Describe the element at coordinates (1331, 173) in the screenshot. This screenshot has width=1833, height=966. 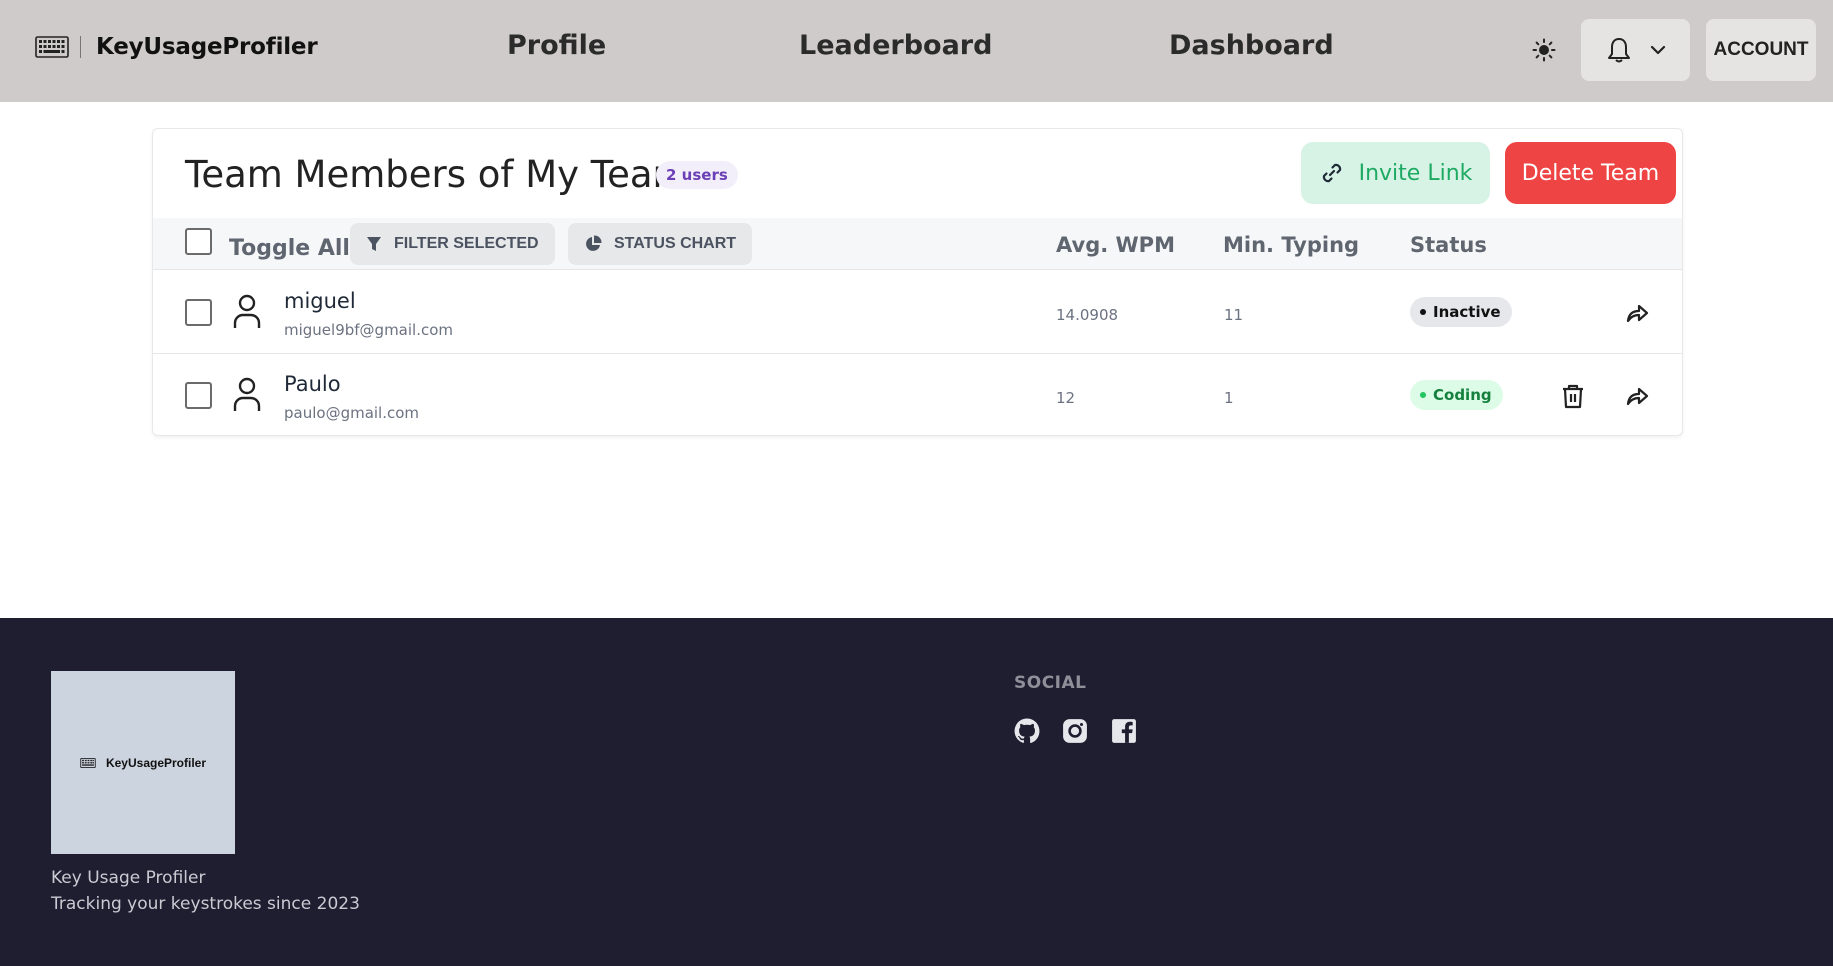
I see `link-icon` at that location.